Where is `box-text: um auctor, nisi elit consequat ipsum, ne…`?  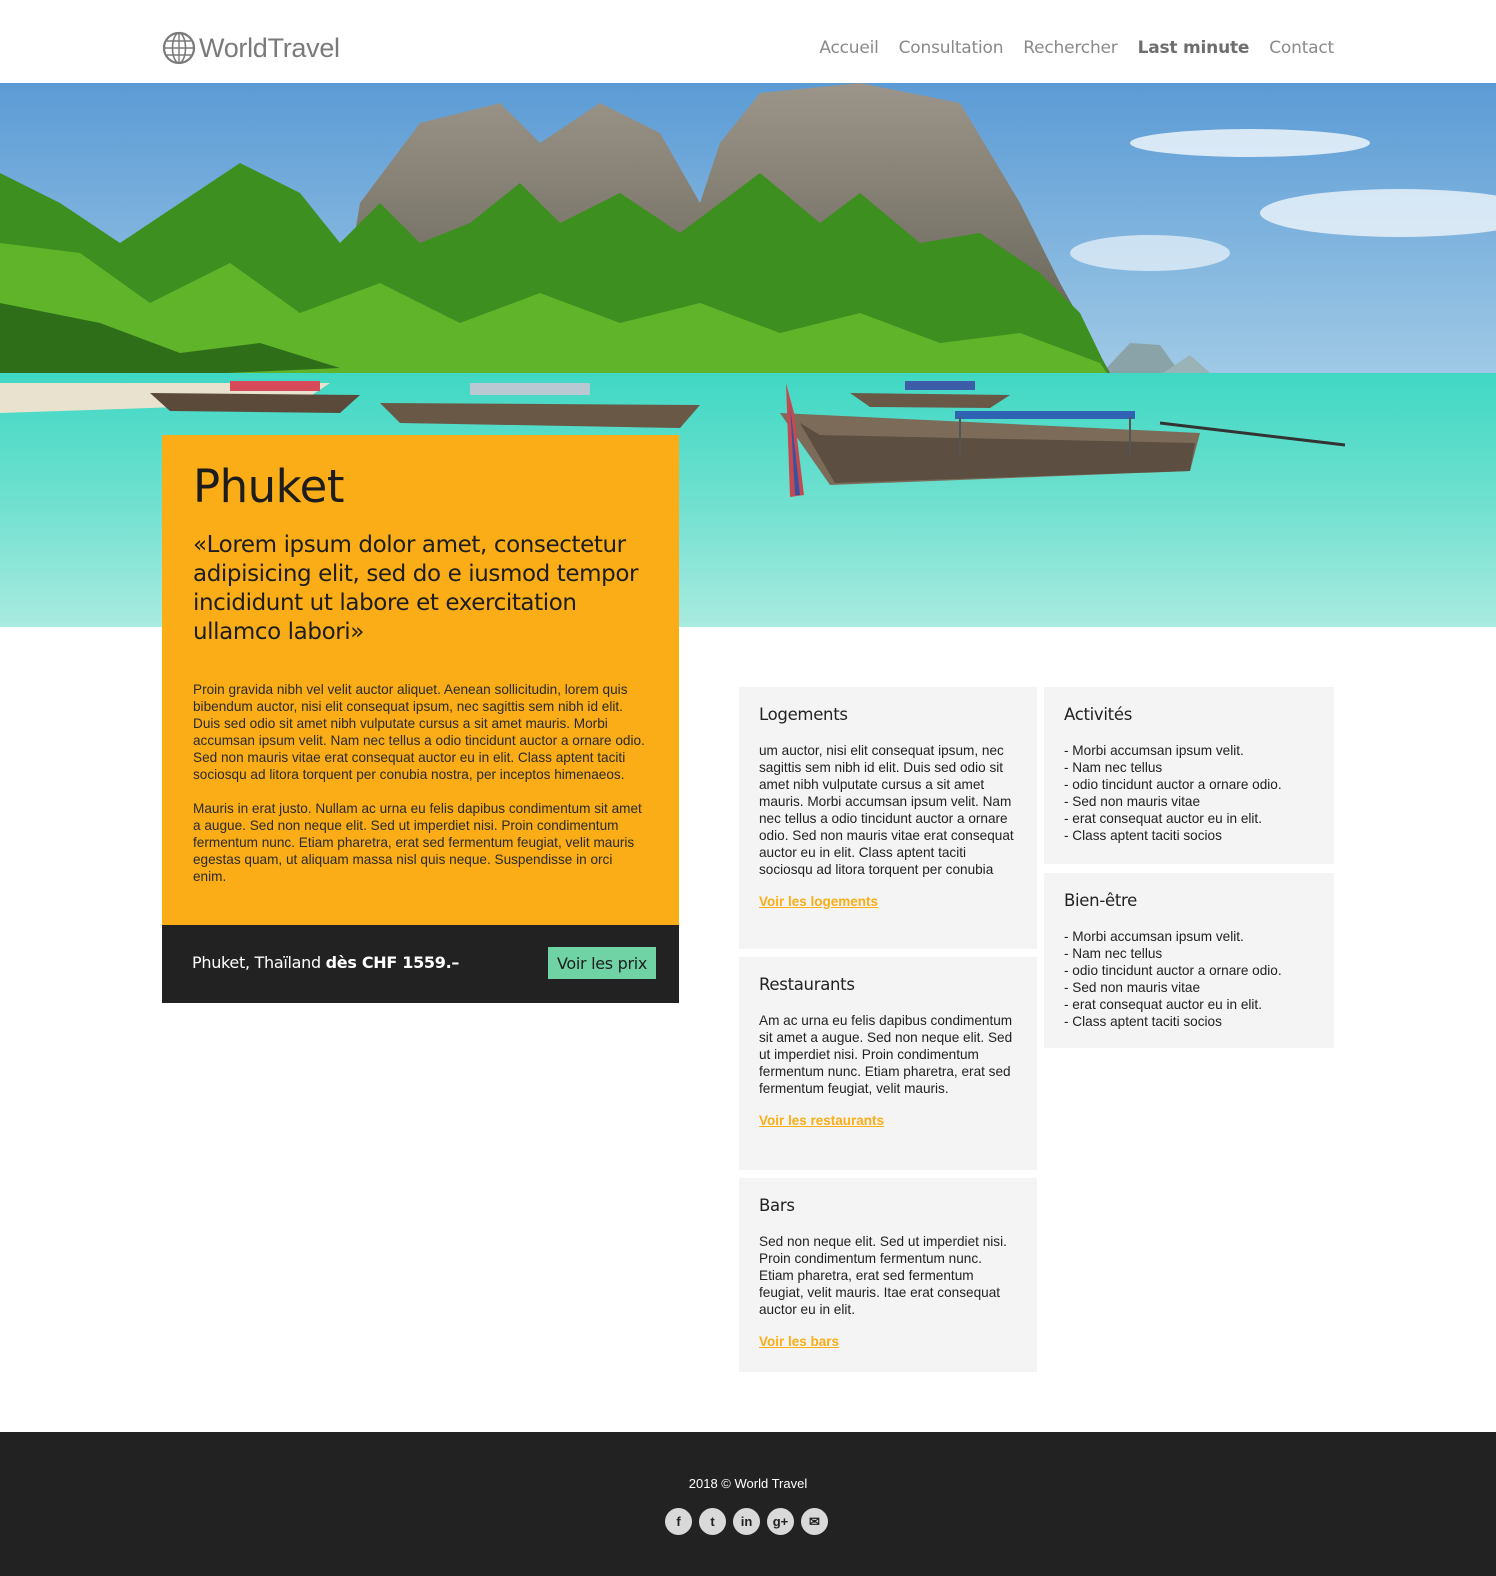
box-text: um auctor, nisi elit consequat ipsum, ne… is located at coordinates (886, 810).